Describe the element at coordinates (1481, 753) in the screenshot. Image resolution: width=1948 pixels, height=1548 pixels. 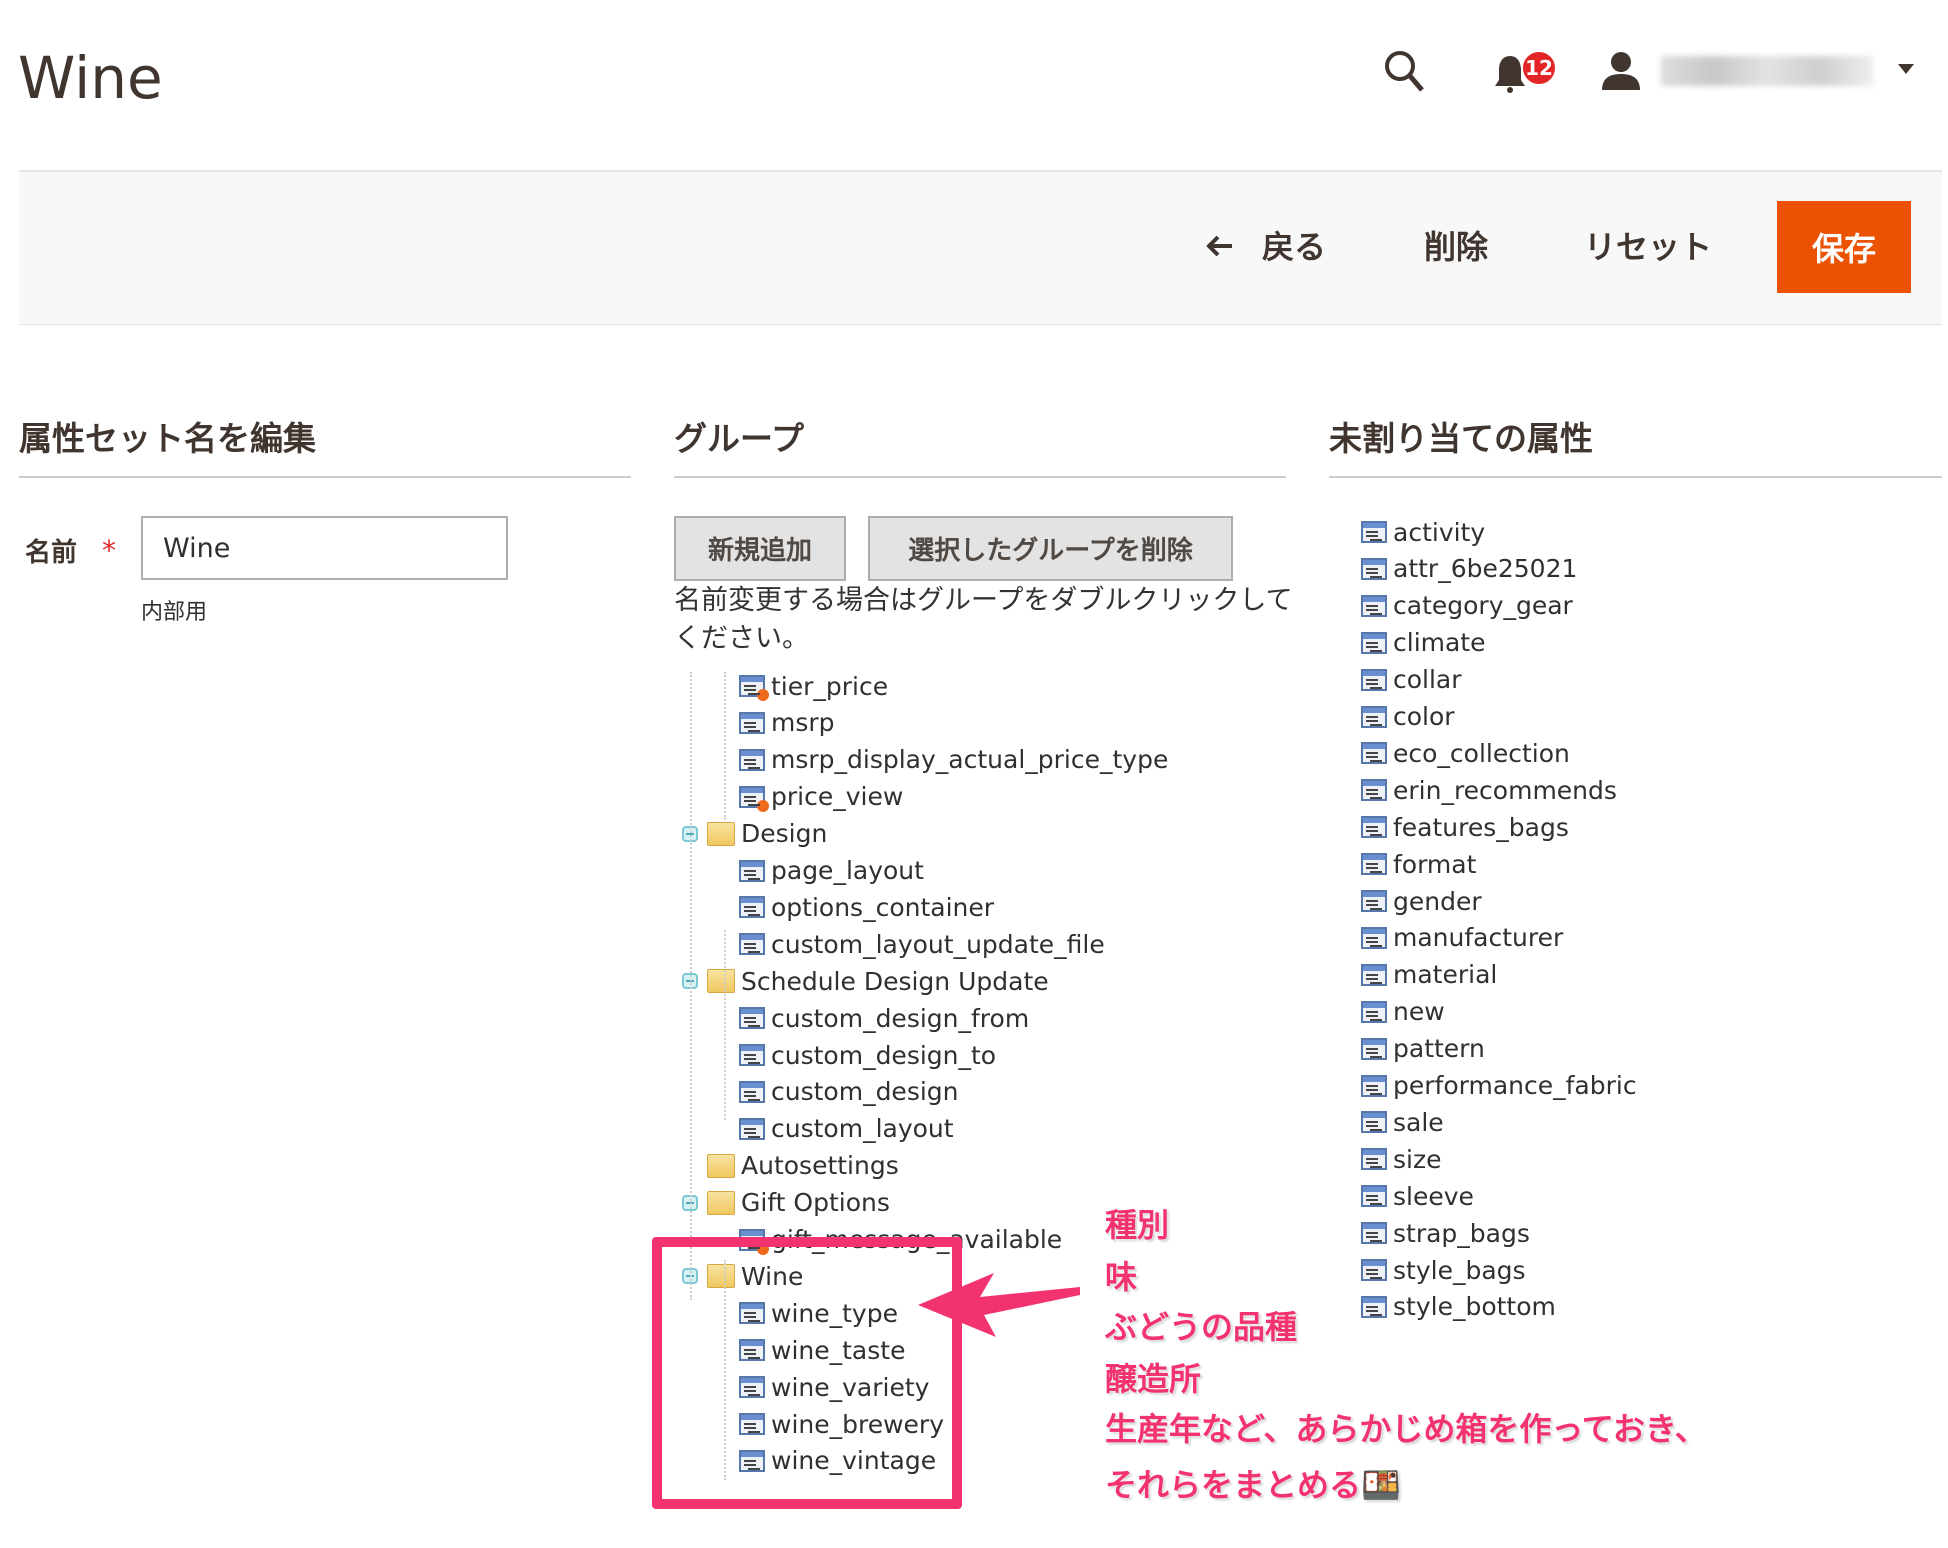
I see `attribute-label: eco_collection` at that location.